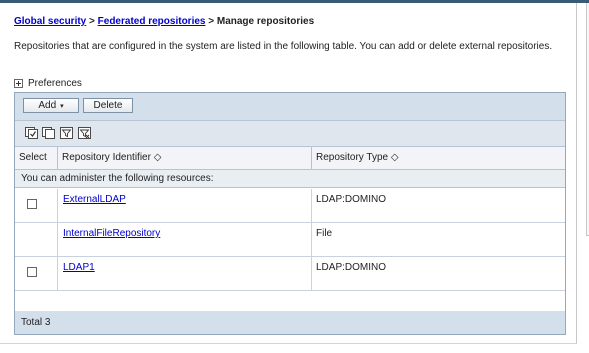 The width and height of the screenshot is (589, 353). What do you see at coordinates (294, 1) in the screenshot?
I see `top-frame-bar` at bounding box center [294, 1].